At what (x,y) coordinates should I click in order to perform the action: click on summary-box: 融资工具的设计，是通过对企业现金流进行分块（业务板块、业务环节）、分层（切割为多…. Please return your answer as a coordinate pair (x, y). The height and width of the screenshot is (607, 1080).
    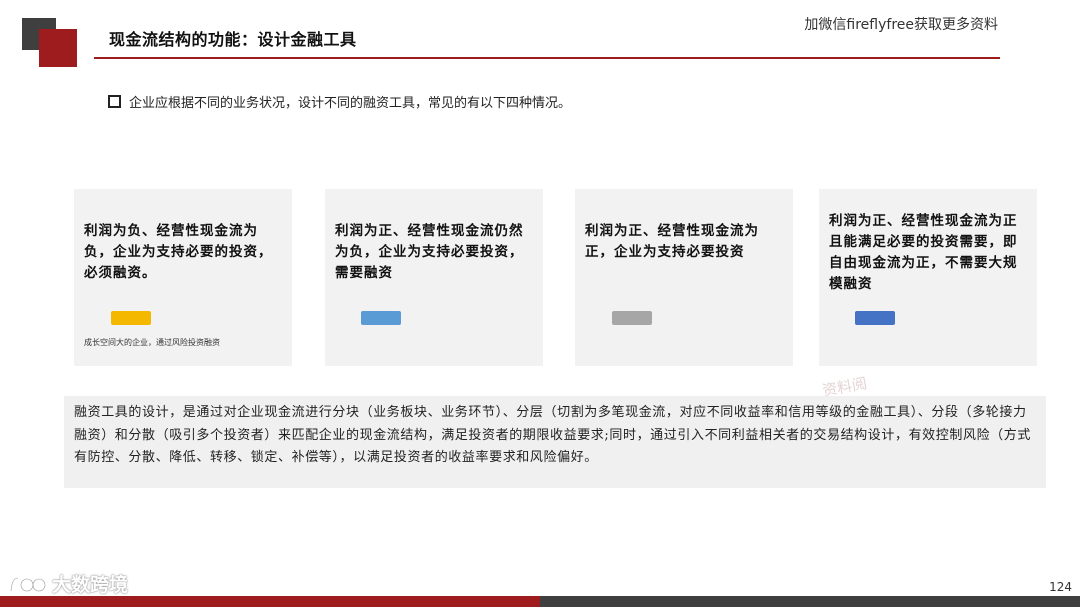
    Looking at the image, I should click on (555, 442).